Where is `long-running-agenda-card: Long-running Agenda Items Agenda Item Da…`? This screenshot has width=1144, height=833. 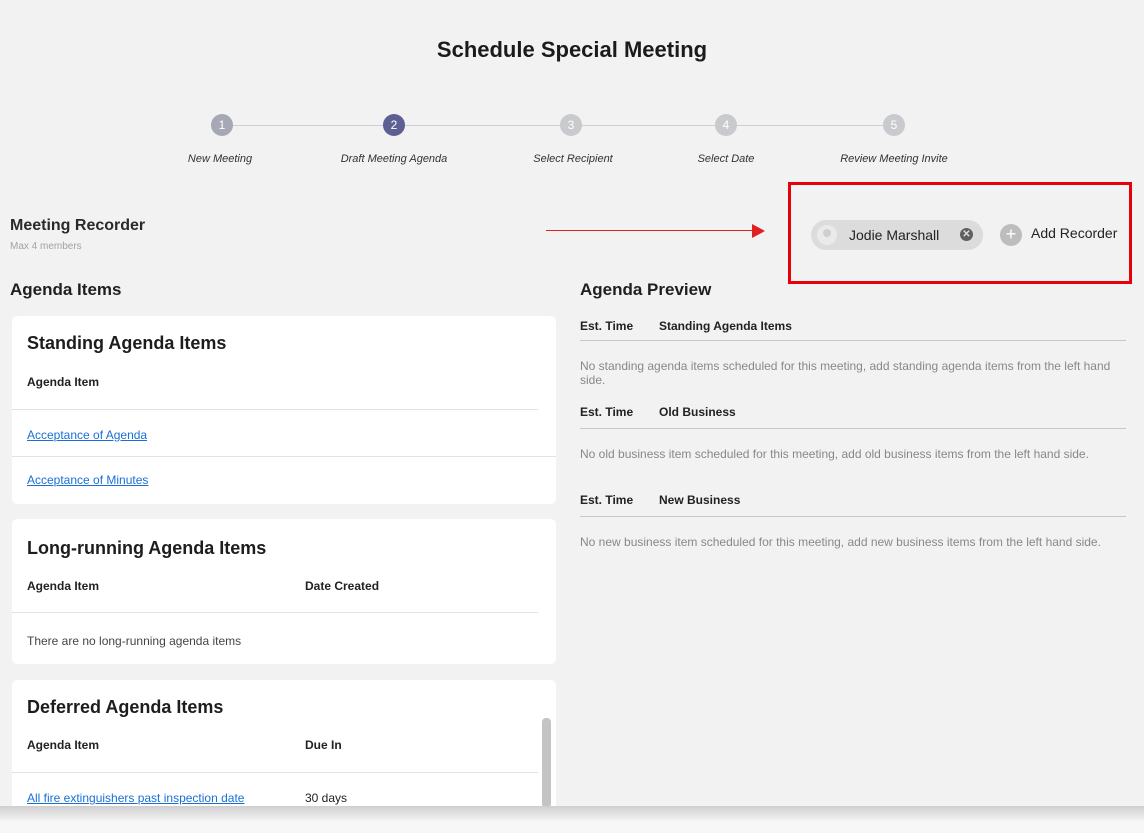 long-running-agenda-card: Long-running Agenda Items Agenda Item Da… is located at coordinates (284, 591).